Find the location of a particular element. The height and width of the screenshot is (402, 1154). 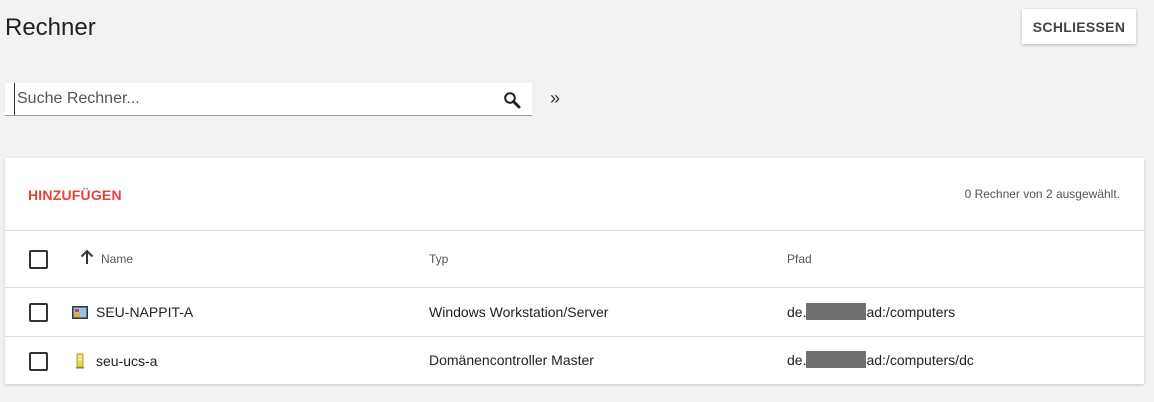

sort-ascending-icon is located at coordinates (87, 257).